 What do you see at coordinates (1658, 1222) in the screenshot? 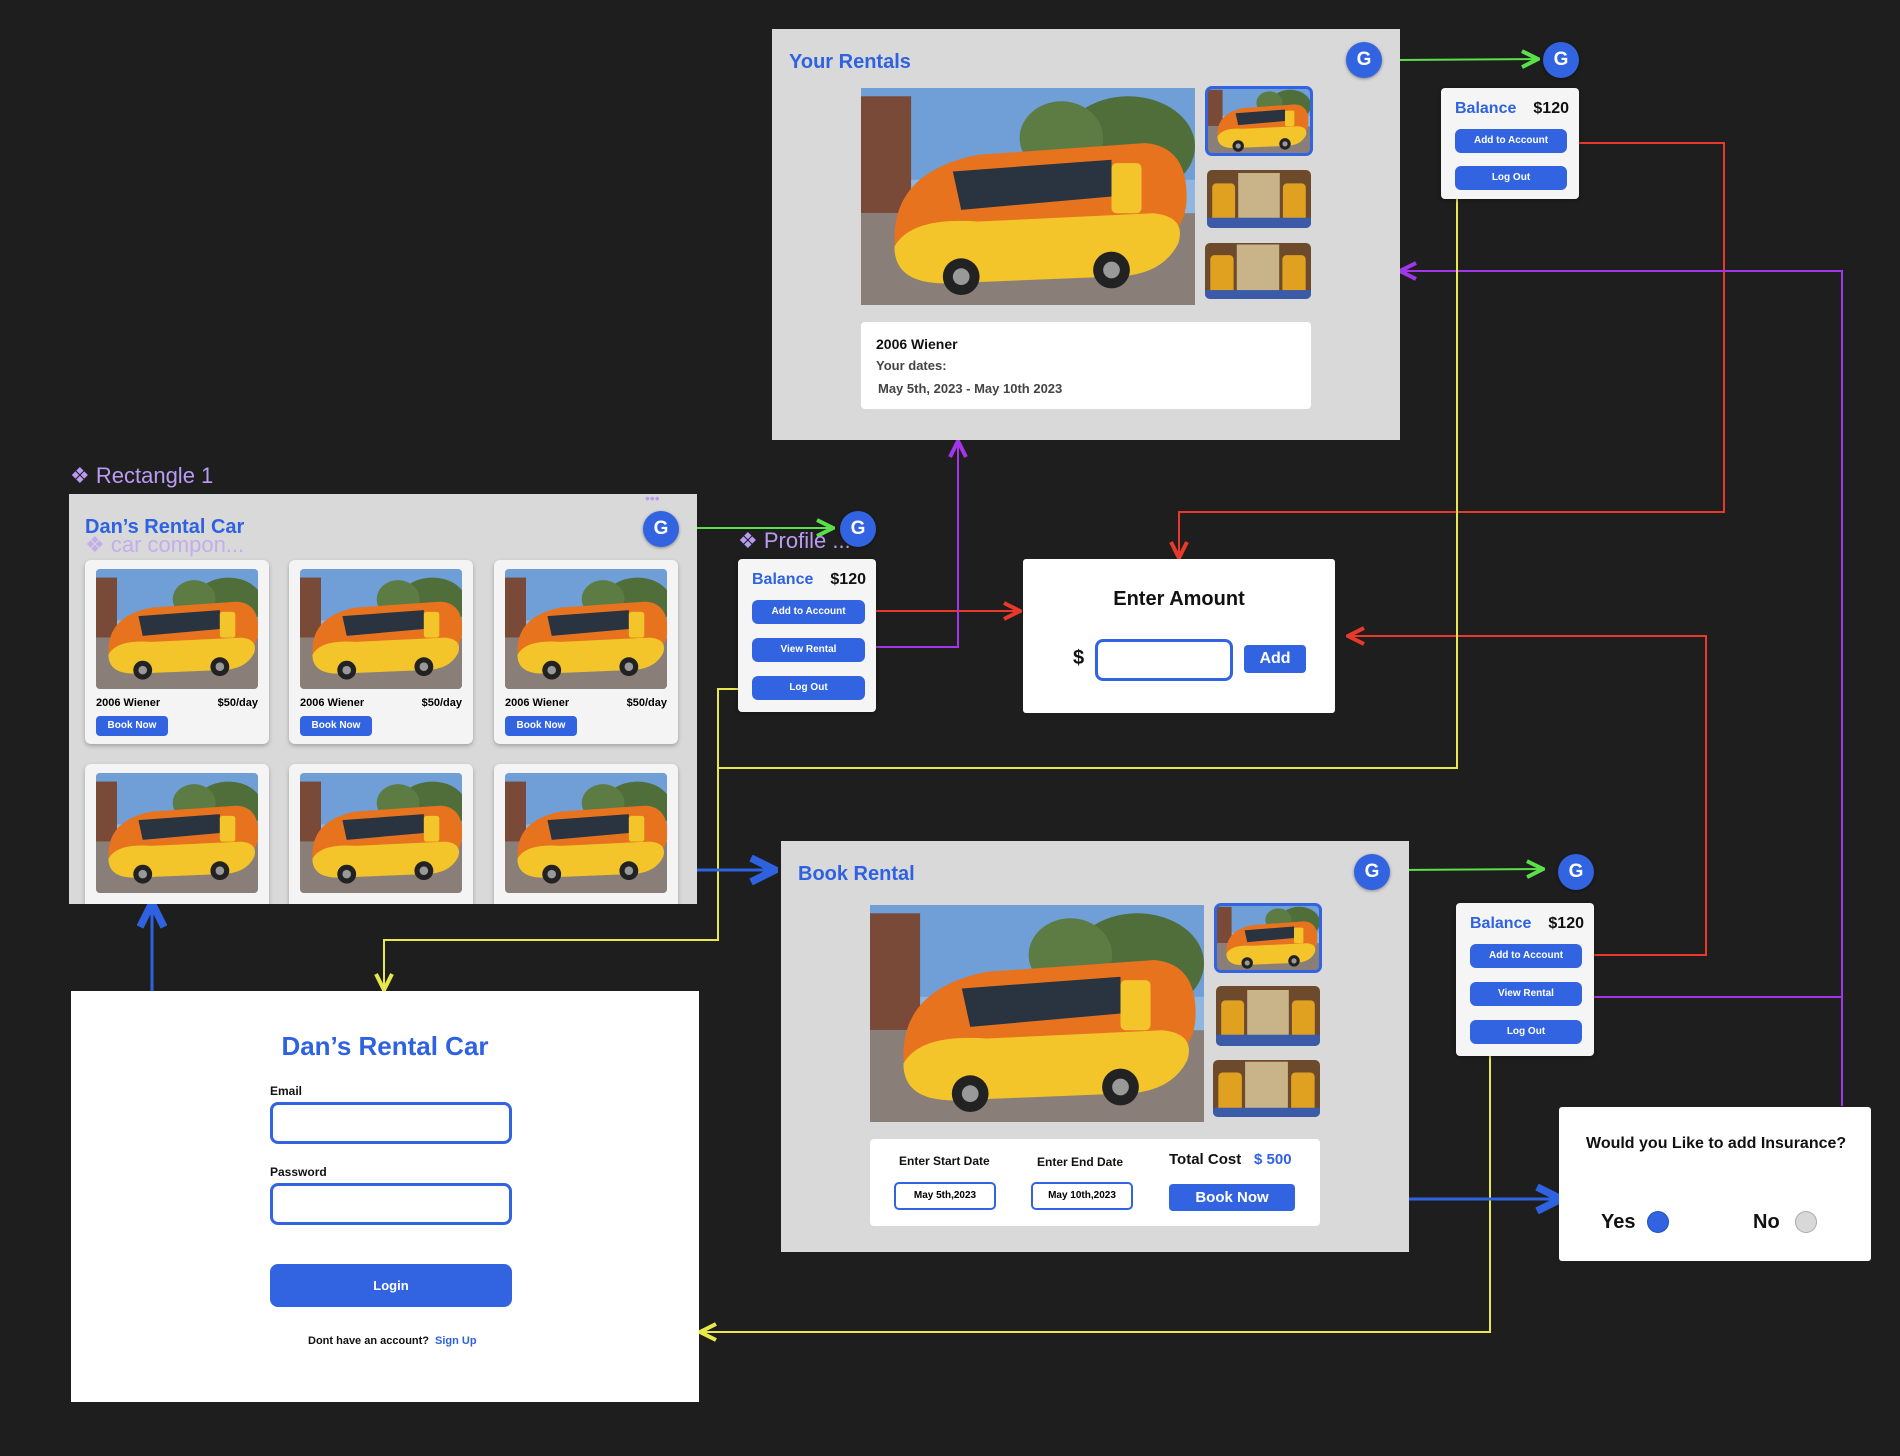
I see `yes-radio` at bounding box center [1658, 1222].